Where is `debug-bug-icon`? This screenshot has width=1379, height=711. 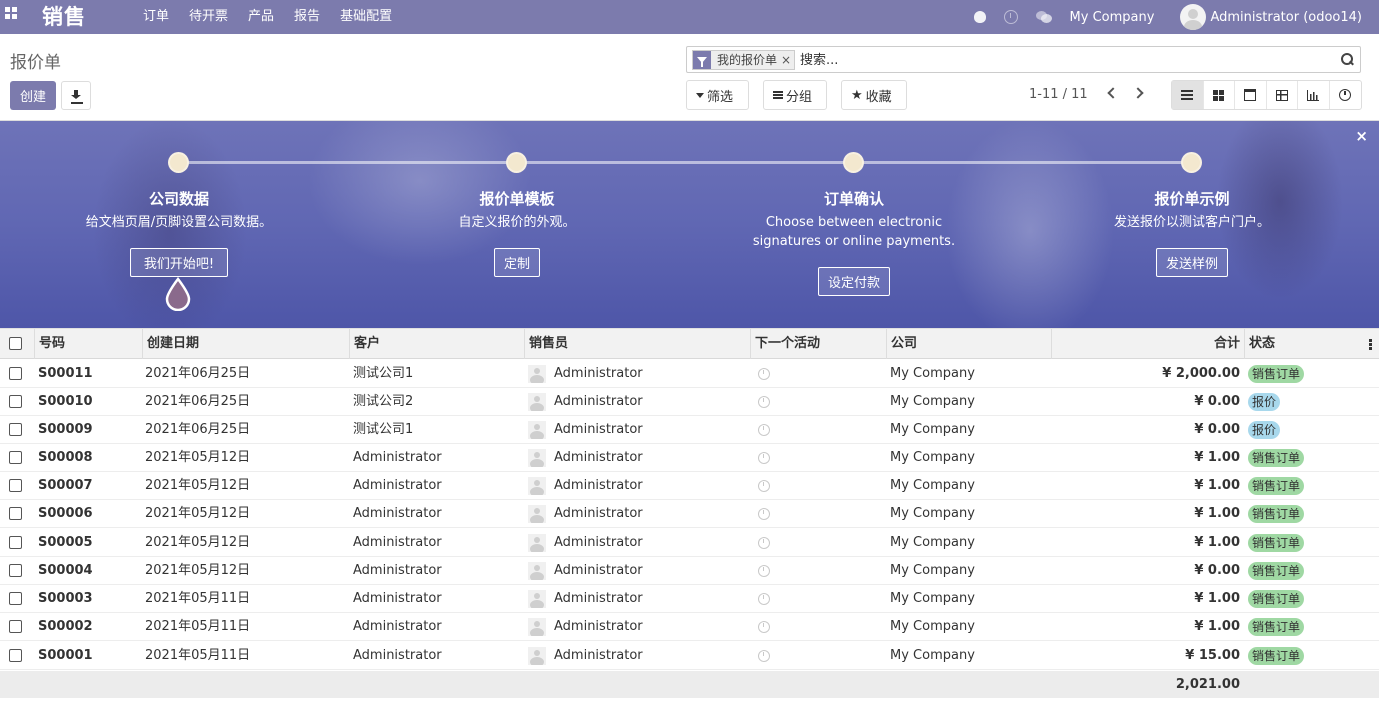 debug-bug-icon is located at coordinates (979, 17).